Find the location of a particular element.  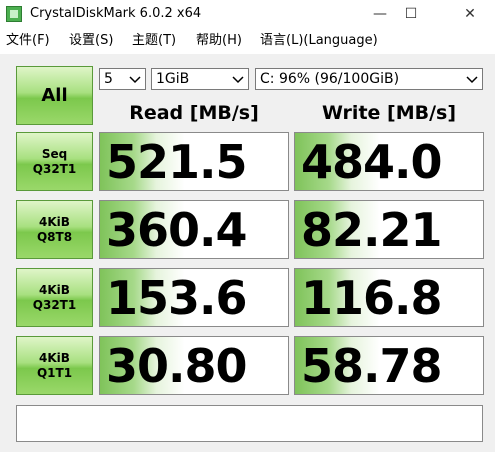

write-result-cell: 116.8 is located at coordinates (389, 297).